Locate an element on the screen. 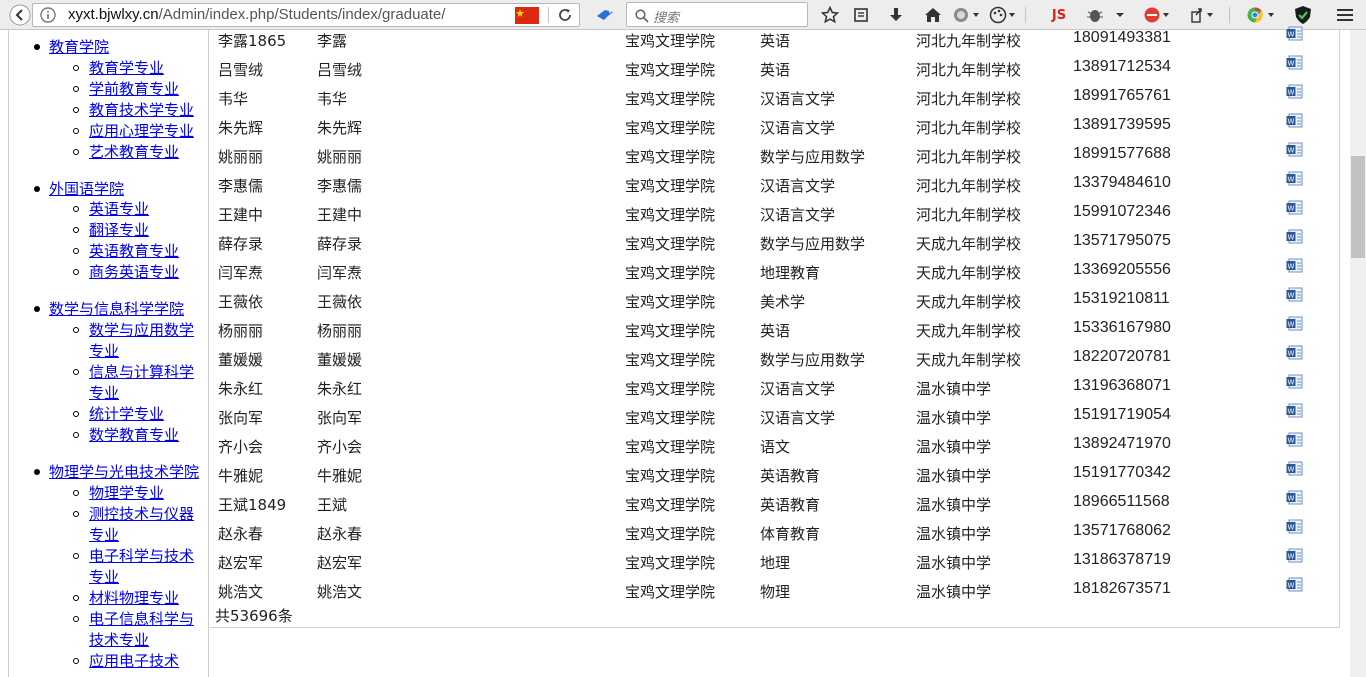  major-cell: 美术学 is located at coordinates (783, 302).